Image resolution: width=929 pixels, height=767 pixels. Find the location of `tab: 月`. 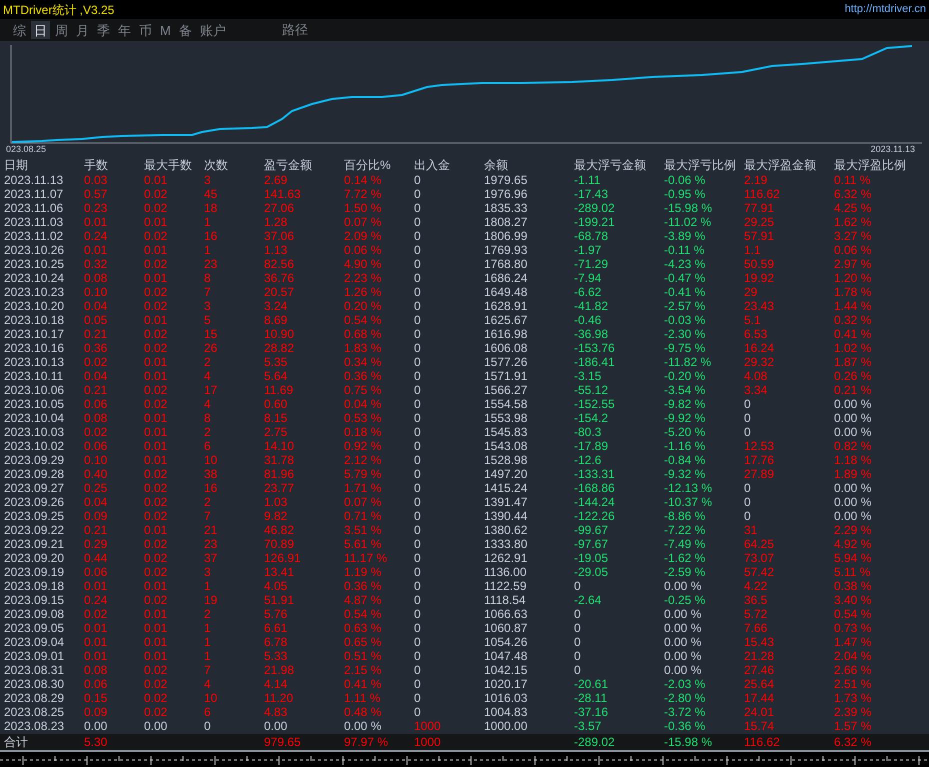

tab: 月 is located at coordinates (82, 30).